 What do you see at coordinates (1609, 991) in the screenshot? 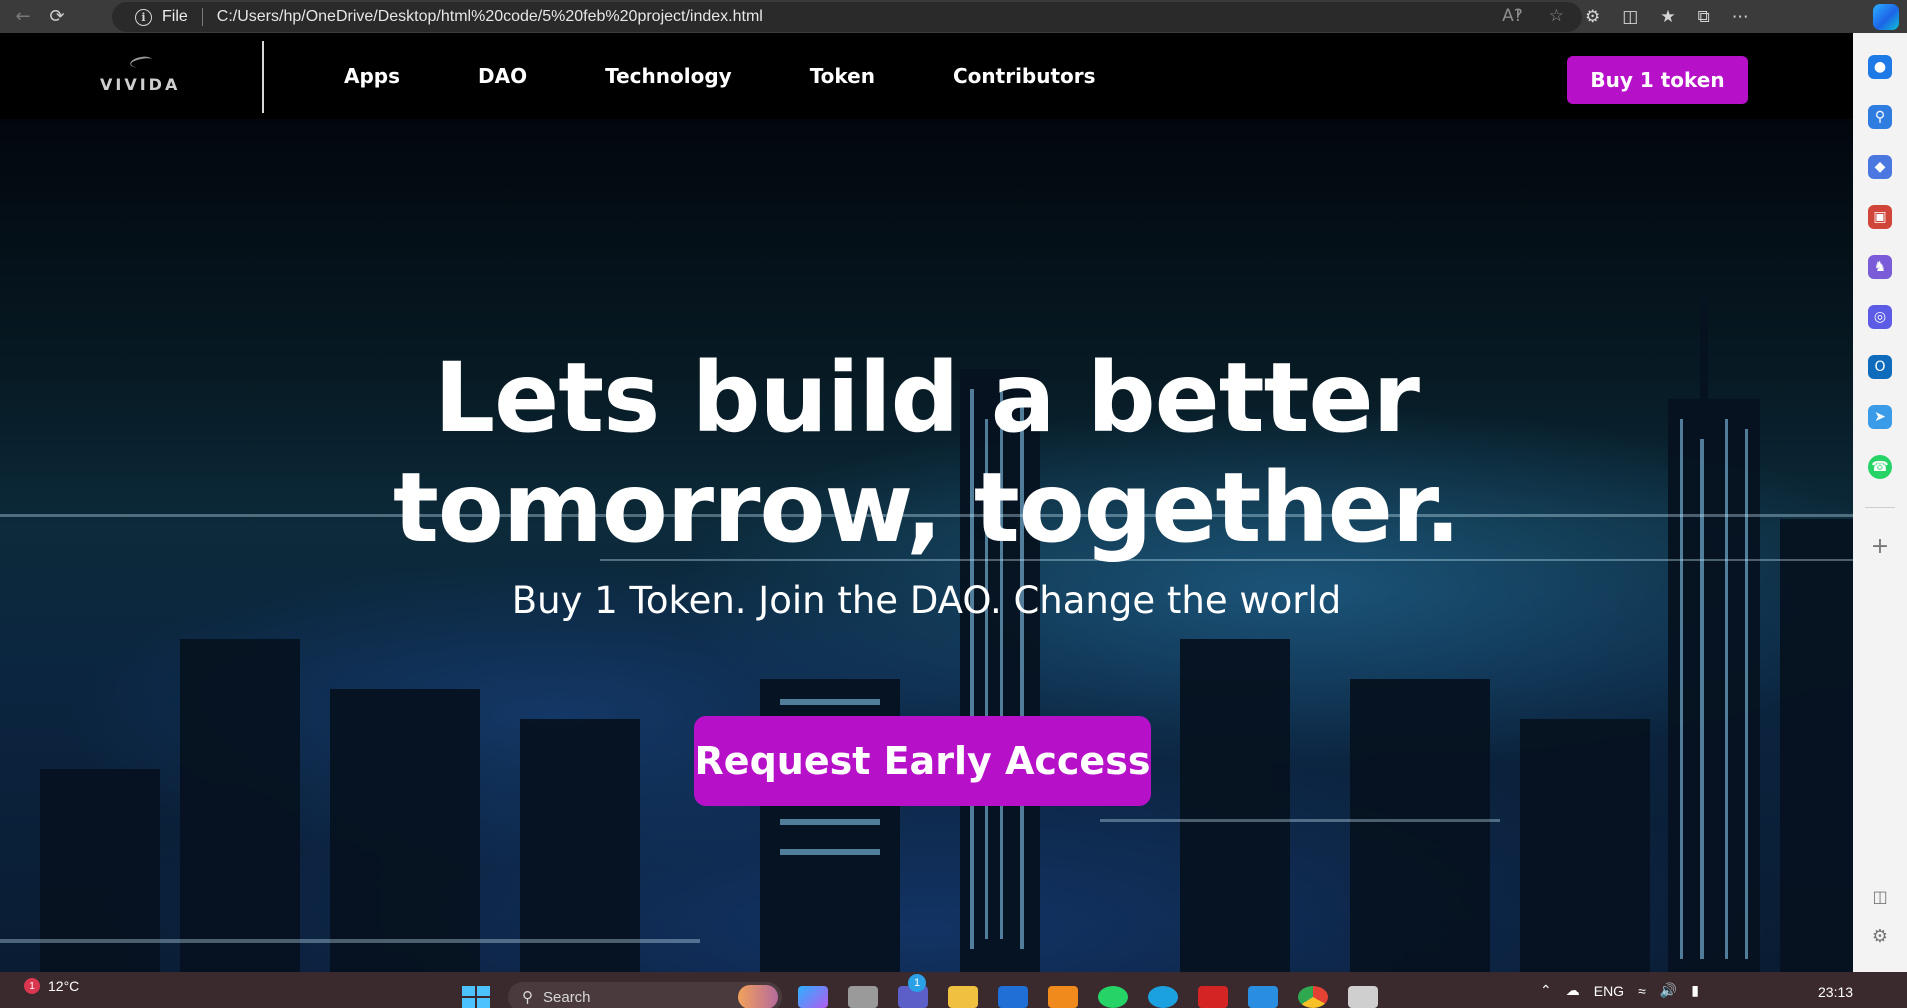
I see `language-indicator: ENG` at bounding box center [1609, 991].